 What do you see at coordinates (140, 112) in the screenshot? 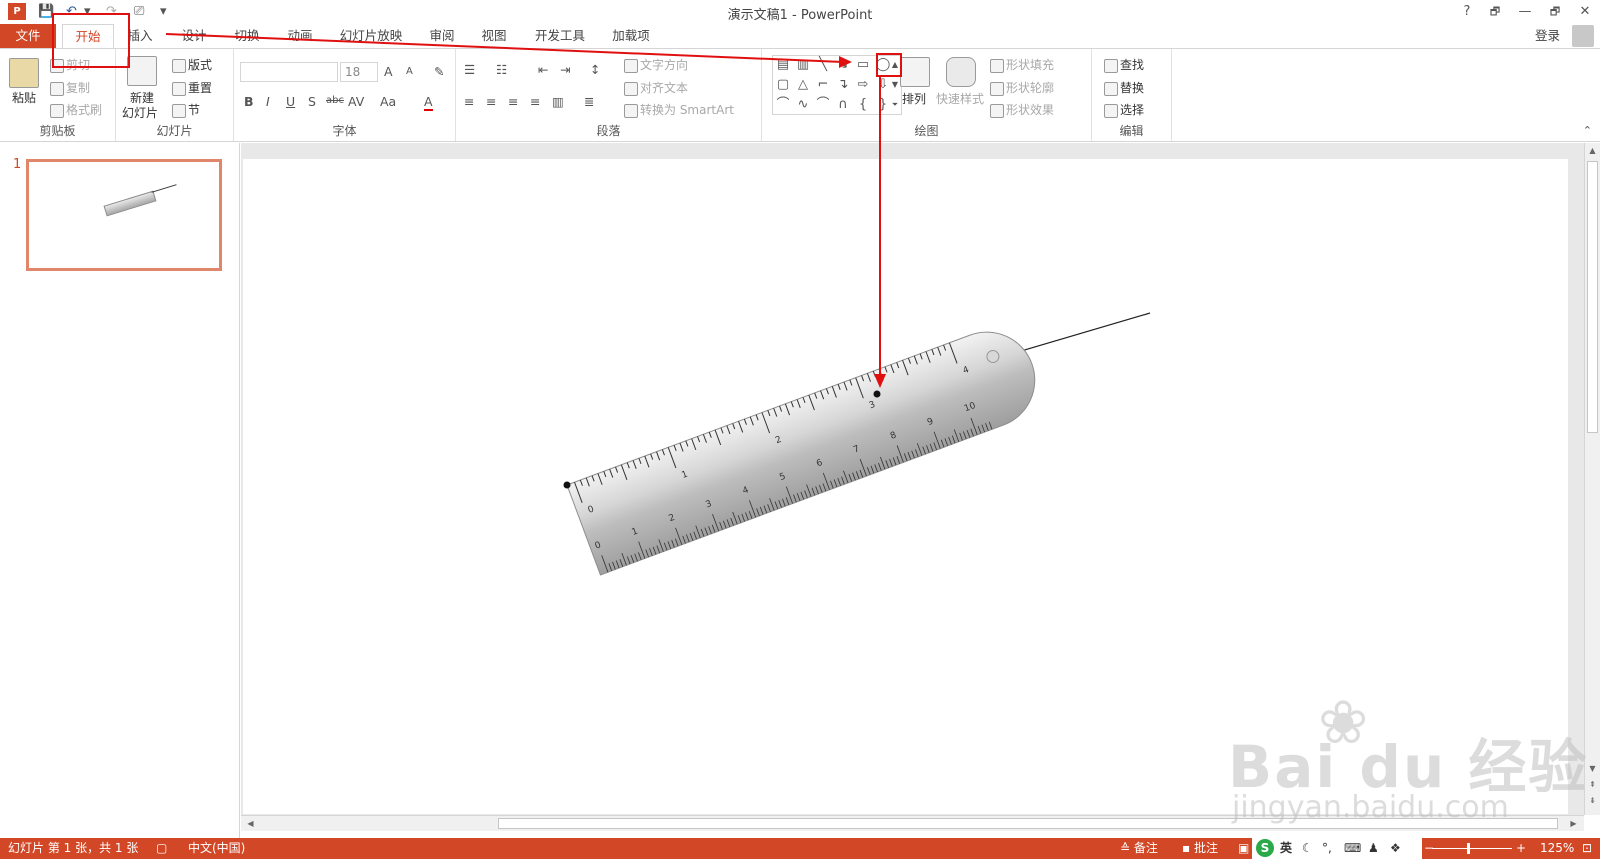
I see `new-slide-button-line2: 幻灯片` at bounding box center [140, 112].